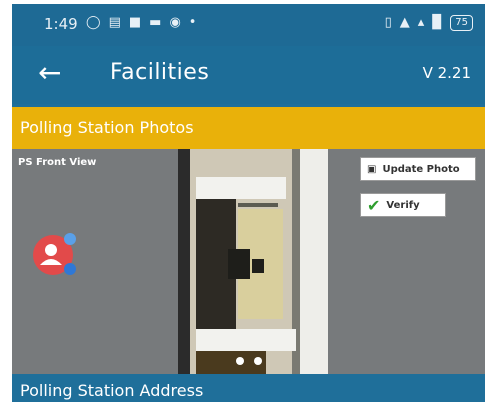  What do you see at coordinates (155, 22) in the screenshot?
I see `mail-icon: ▬` at bounding box center [155, 22].